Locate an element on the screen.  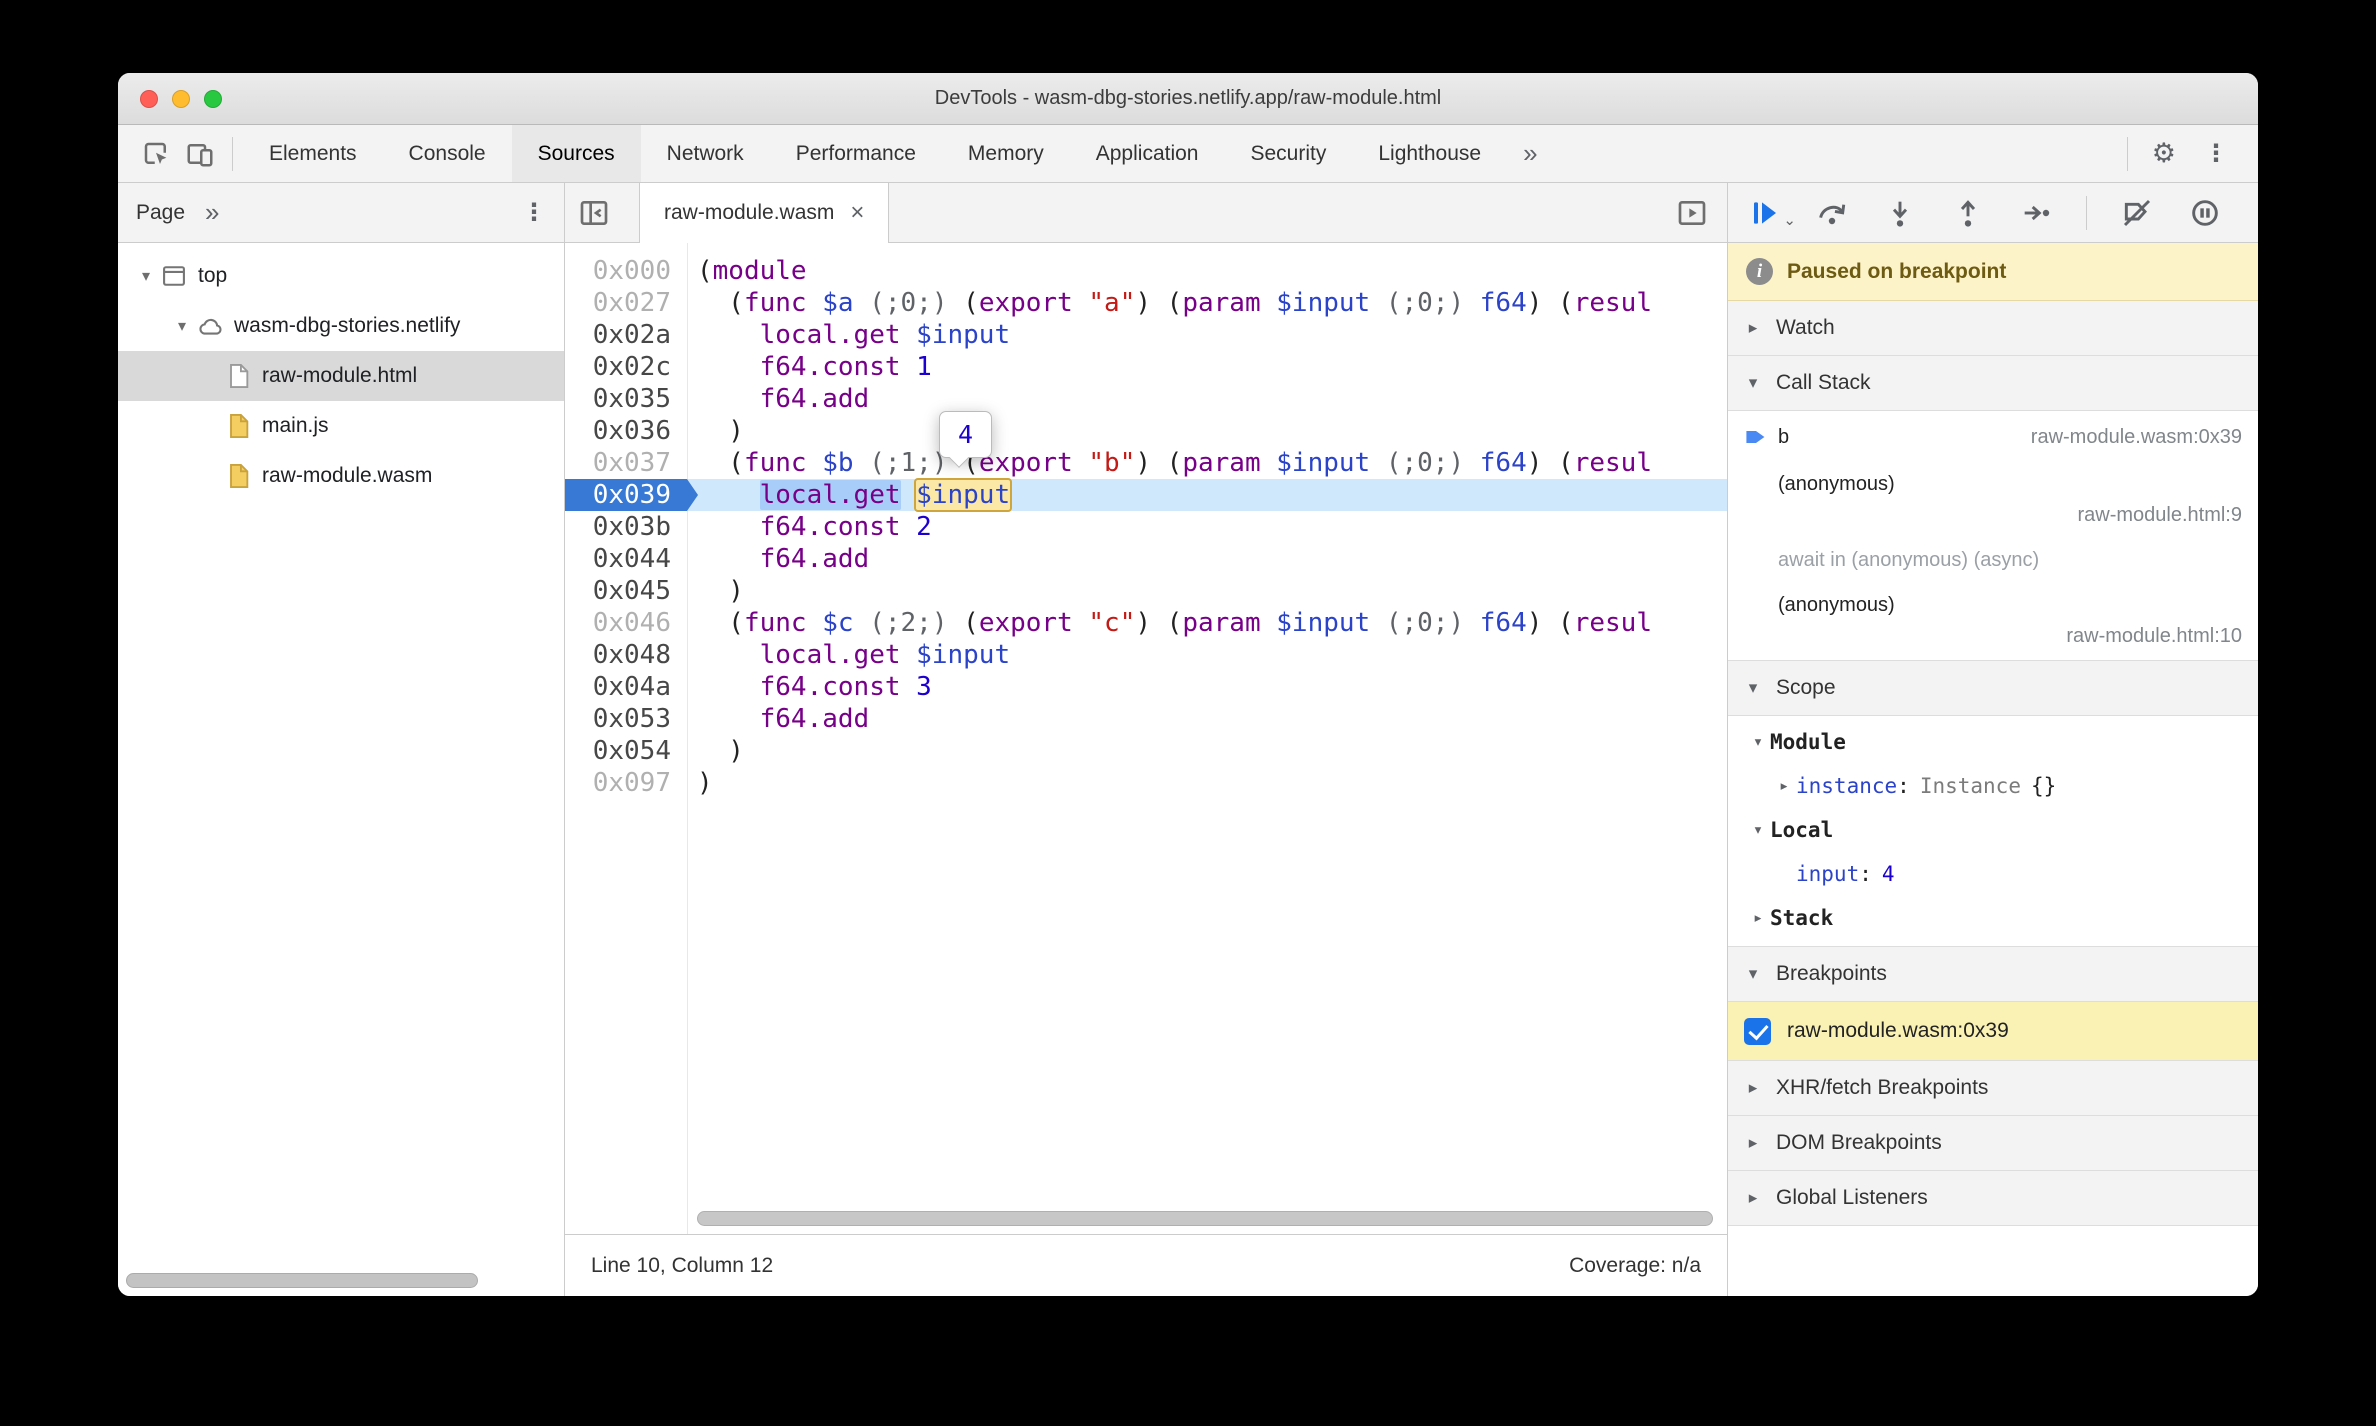
tab-console: Console is located at coordinates (447, 153).